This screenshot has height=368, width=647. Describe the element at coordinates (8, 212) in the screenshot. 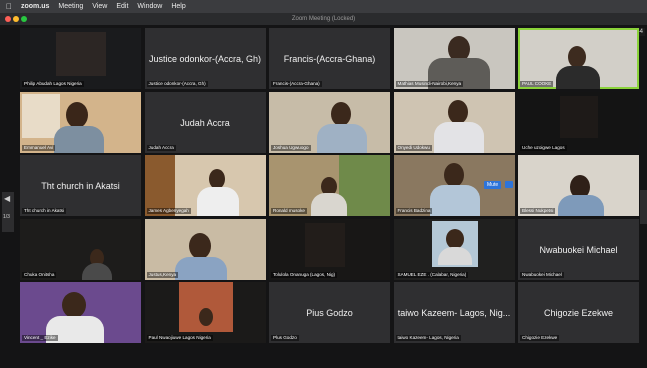

I see `previous-page-button: ◀ 1/3` at that location.